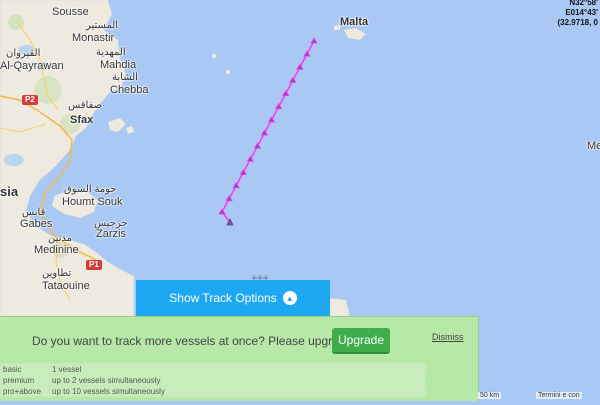  I want to click on pantelleria-island, so click(228, 72).